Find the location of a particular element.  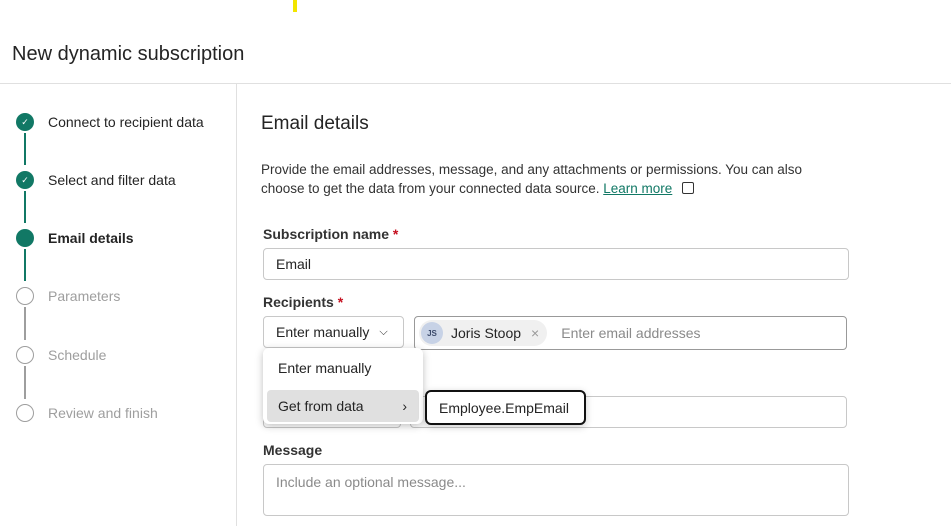

learn-more-link: Learn more is located at coordinates (637, 188).